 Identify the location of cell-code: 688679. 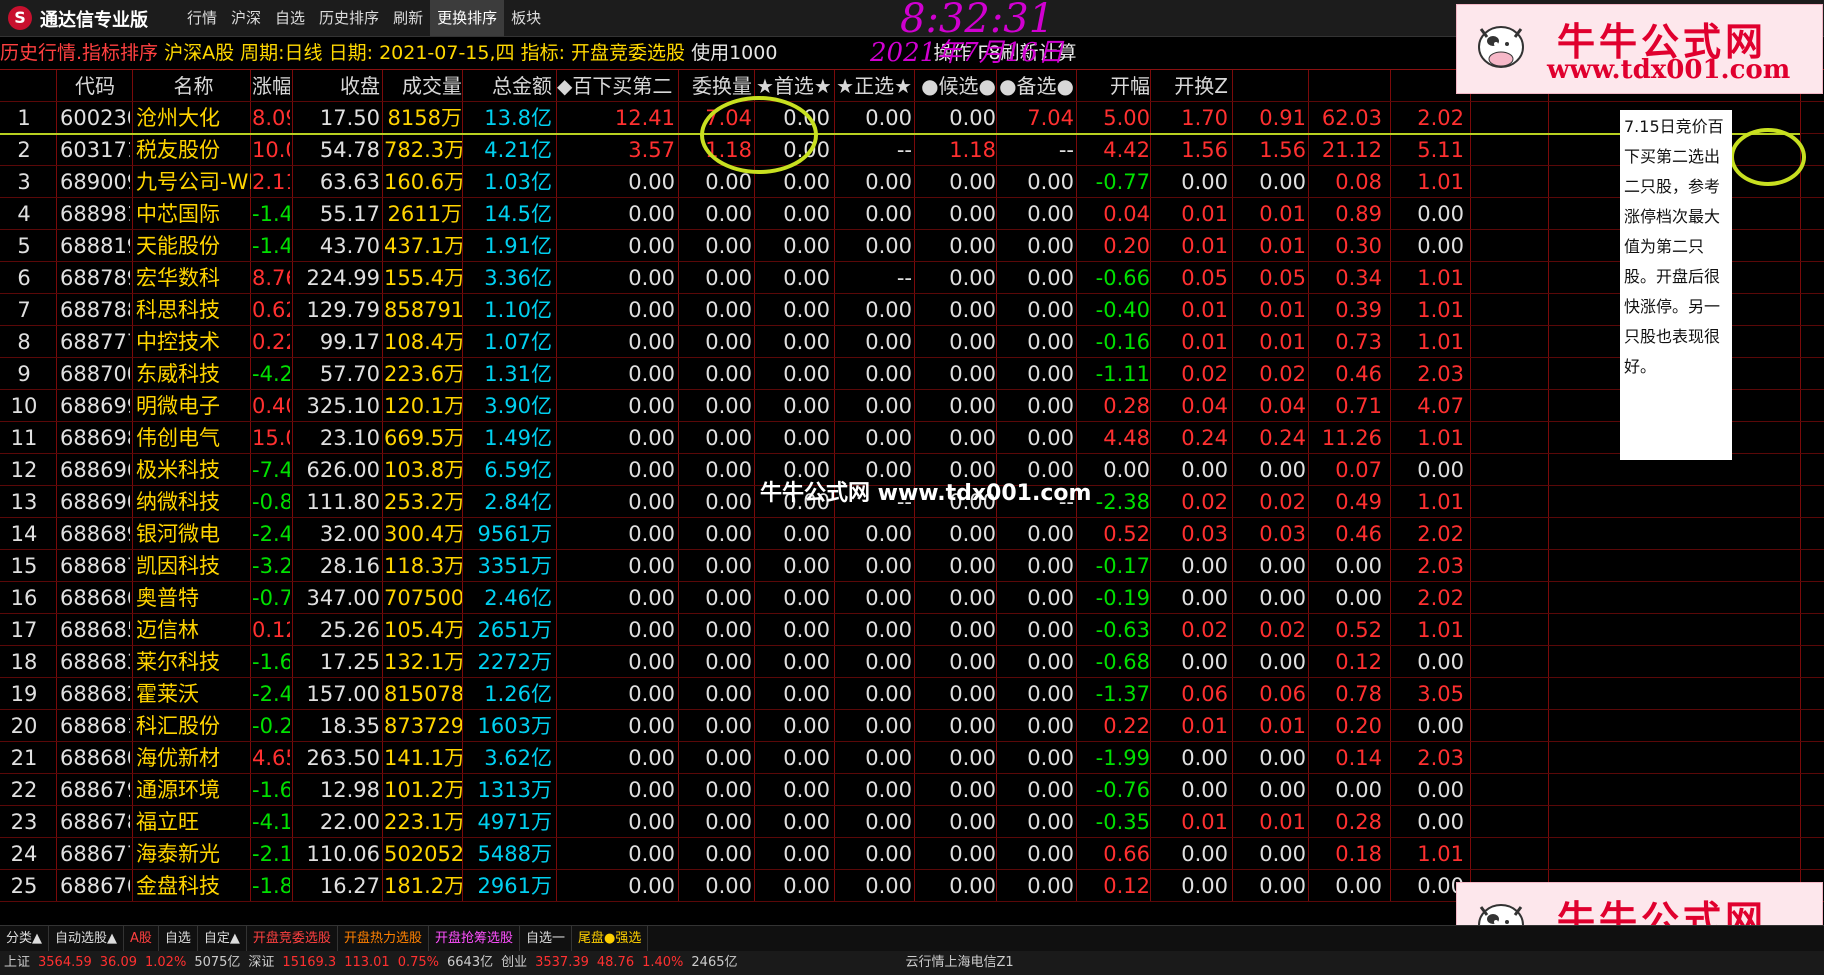
(95, 790).